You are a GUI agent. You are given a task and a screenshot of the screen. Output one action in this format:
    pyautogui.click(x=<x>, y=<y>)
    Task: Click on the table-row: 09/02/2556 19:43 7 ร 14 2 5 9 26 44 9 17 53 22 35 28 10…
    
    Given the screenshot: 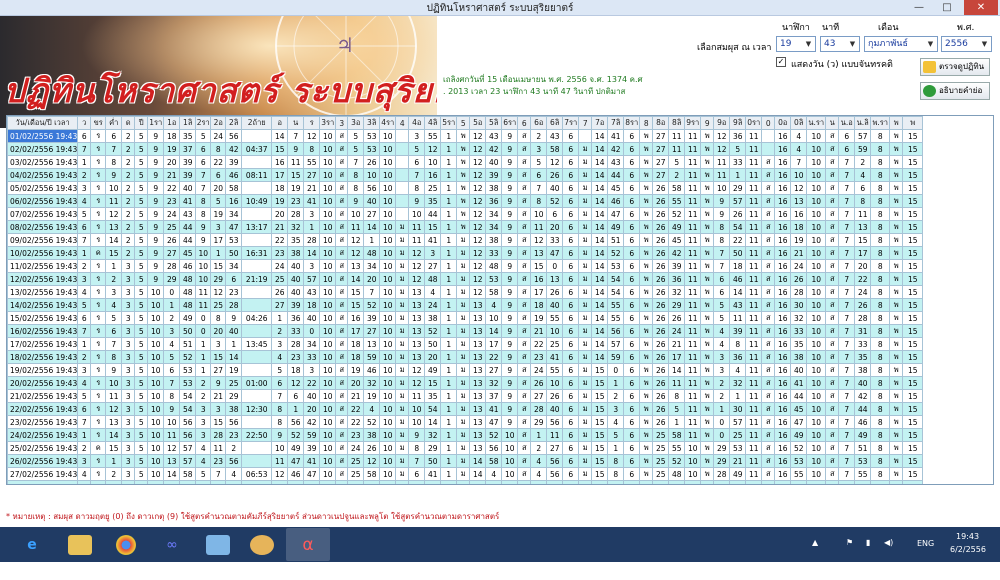 What is the action you would take?
    pyautogui.click(x=465, y=240)
    